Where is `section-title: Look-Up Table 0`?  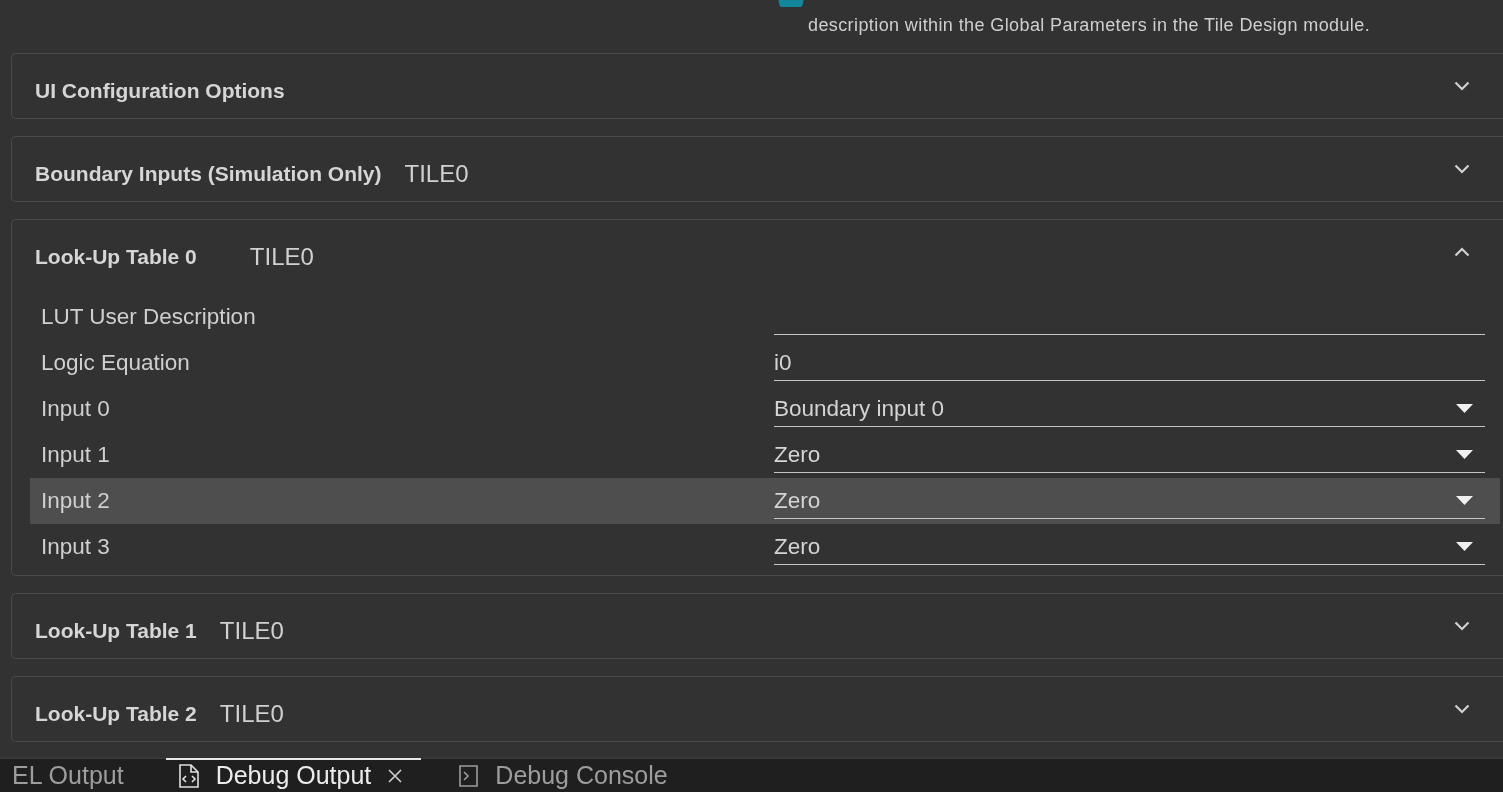 section-title: Look-Up Table 0 is located at coordinates (116, 256).